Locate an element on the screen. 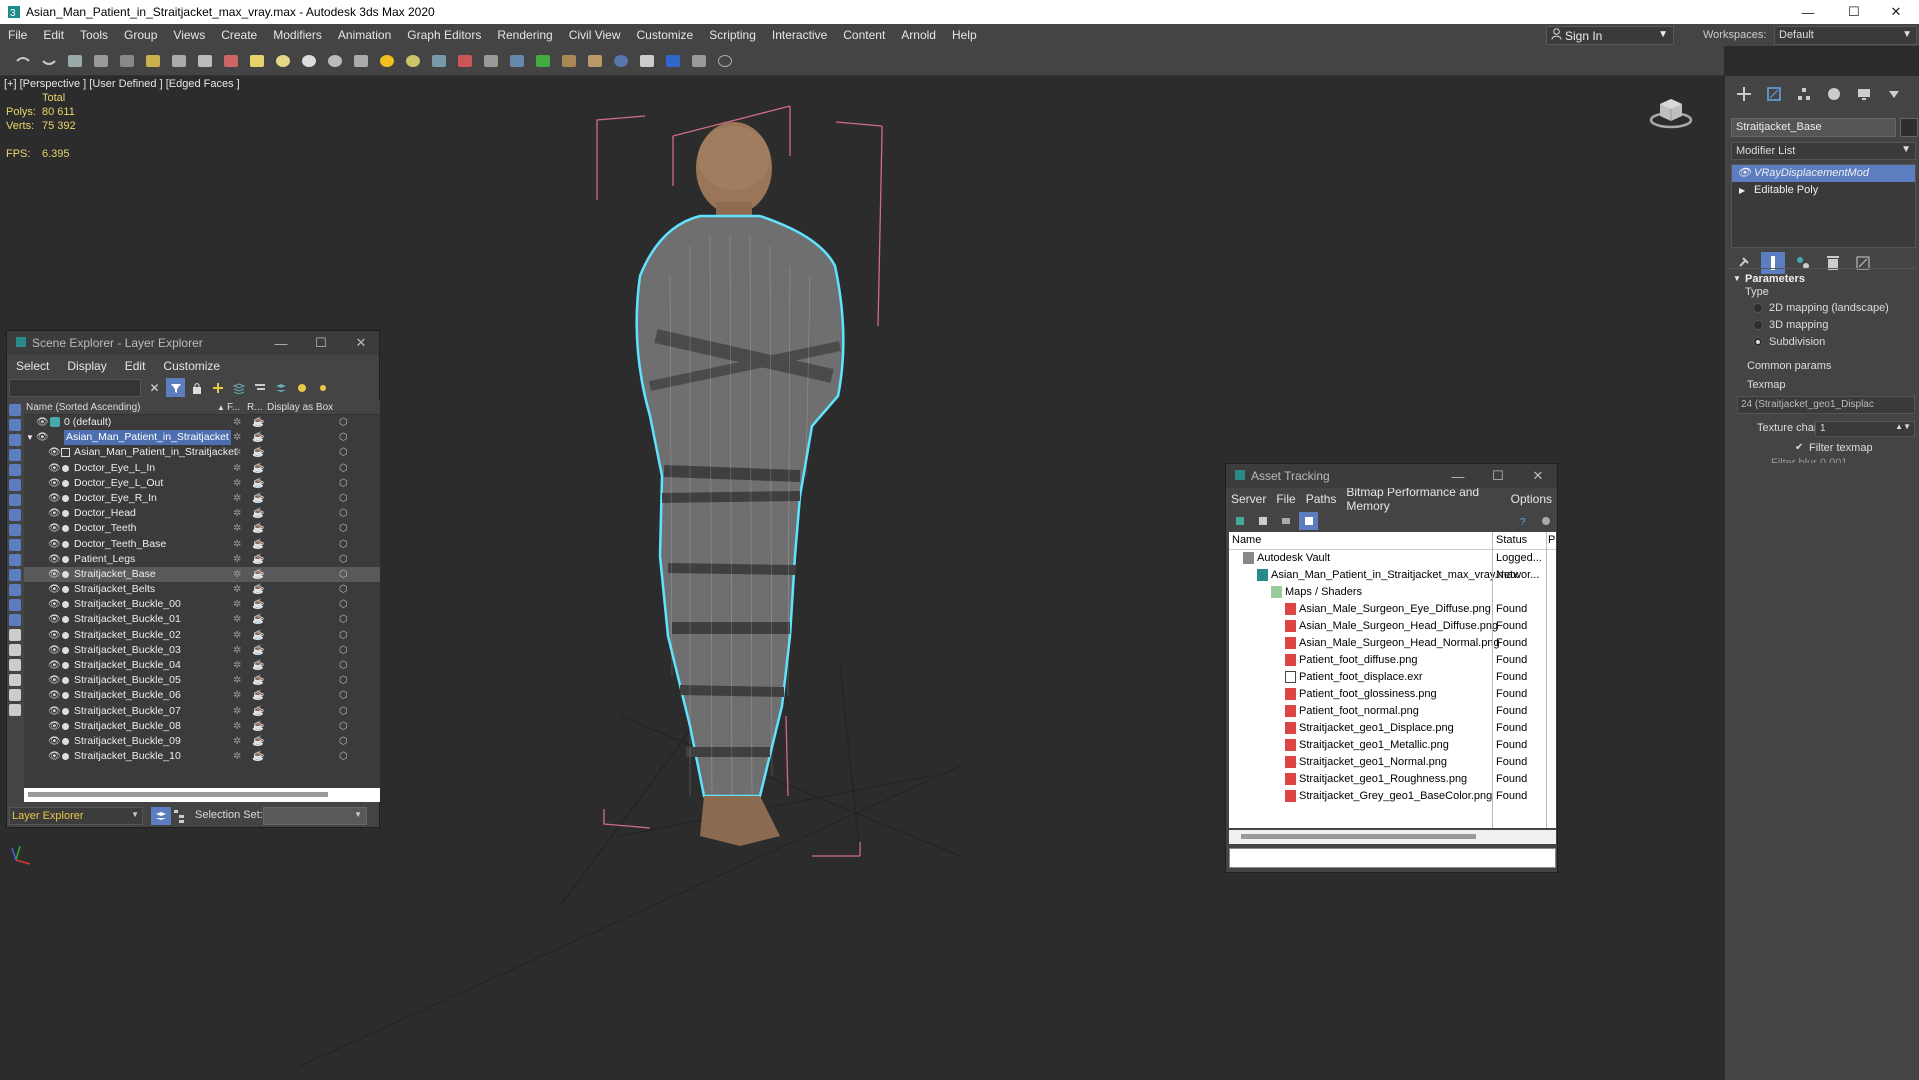 The width and height of the screenshot is (1919, 1080). scene-row: 👁 Straitjacket_Buckle_10 ✲ ☕ ⬡ is located at coordinates (202, 756).